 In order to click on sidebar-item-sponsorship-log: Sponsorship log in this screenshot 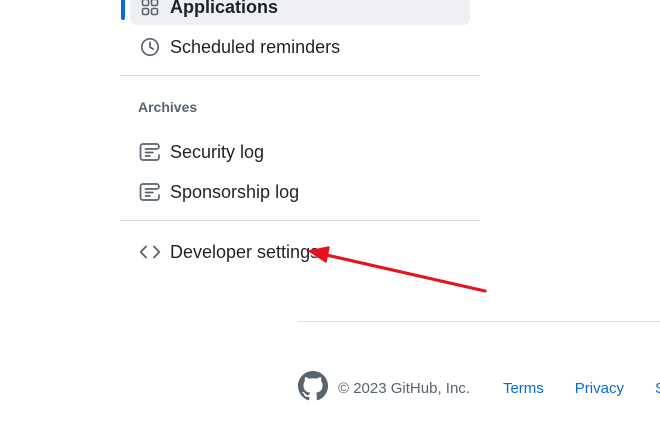, I will do `click(300, 192)`.